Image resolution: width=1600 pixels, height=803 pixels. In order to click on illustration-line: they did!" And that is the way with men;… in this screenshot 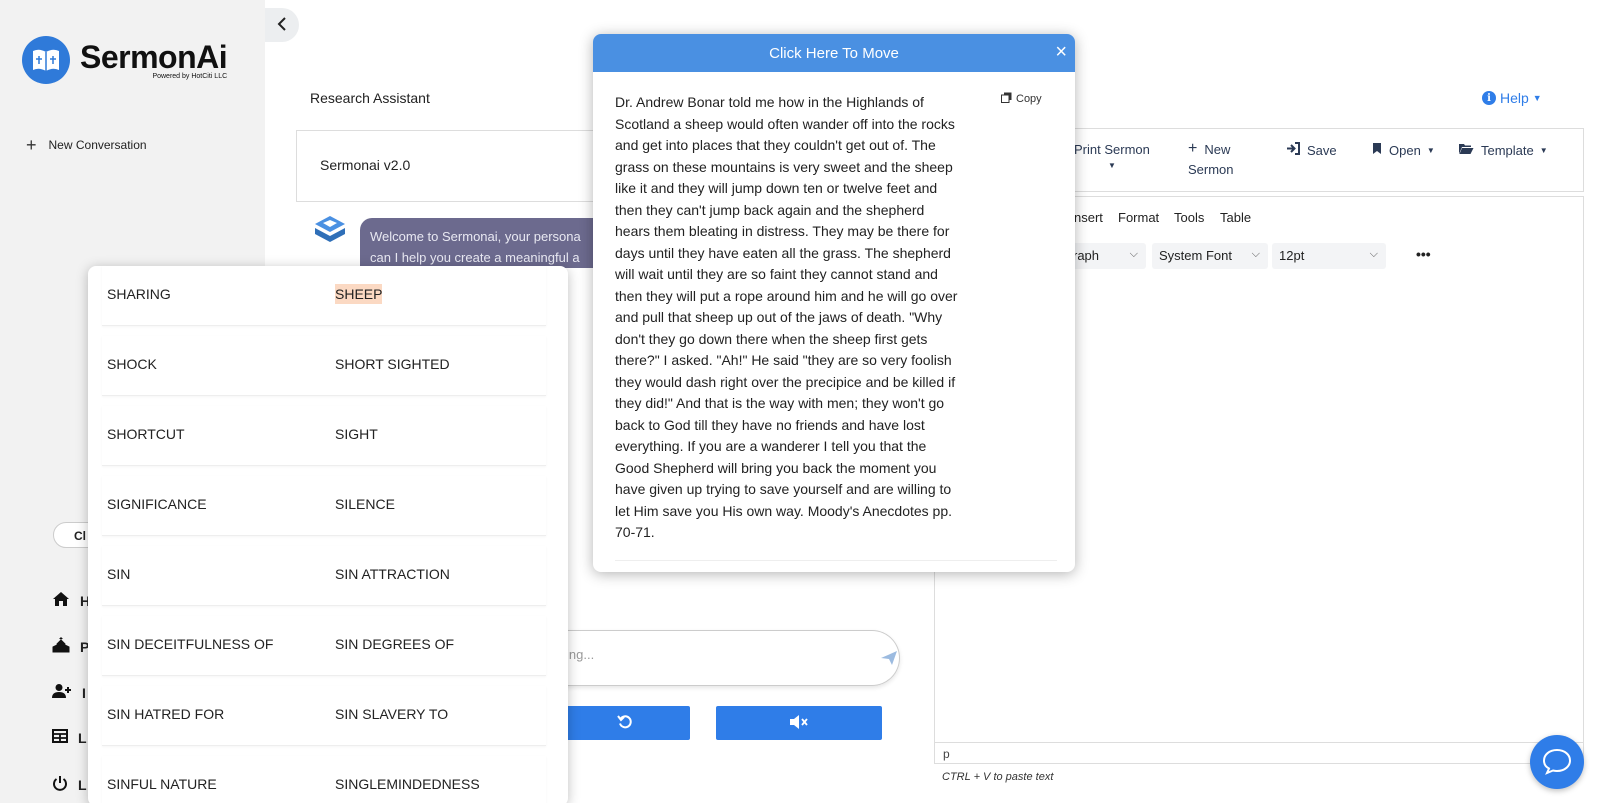, I will do `click(780, 403)`.